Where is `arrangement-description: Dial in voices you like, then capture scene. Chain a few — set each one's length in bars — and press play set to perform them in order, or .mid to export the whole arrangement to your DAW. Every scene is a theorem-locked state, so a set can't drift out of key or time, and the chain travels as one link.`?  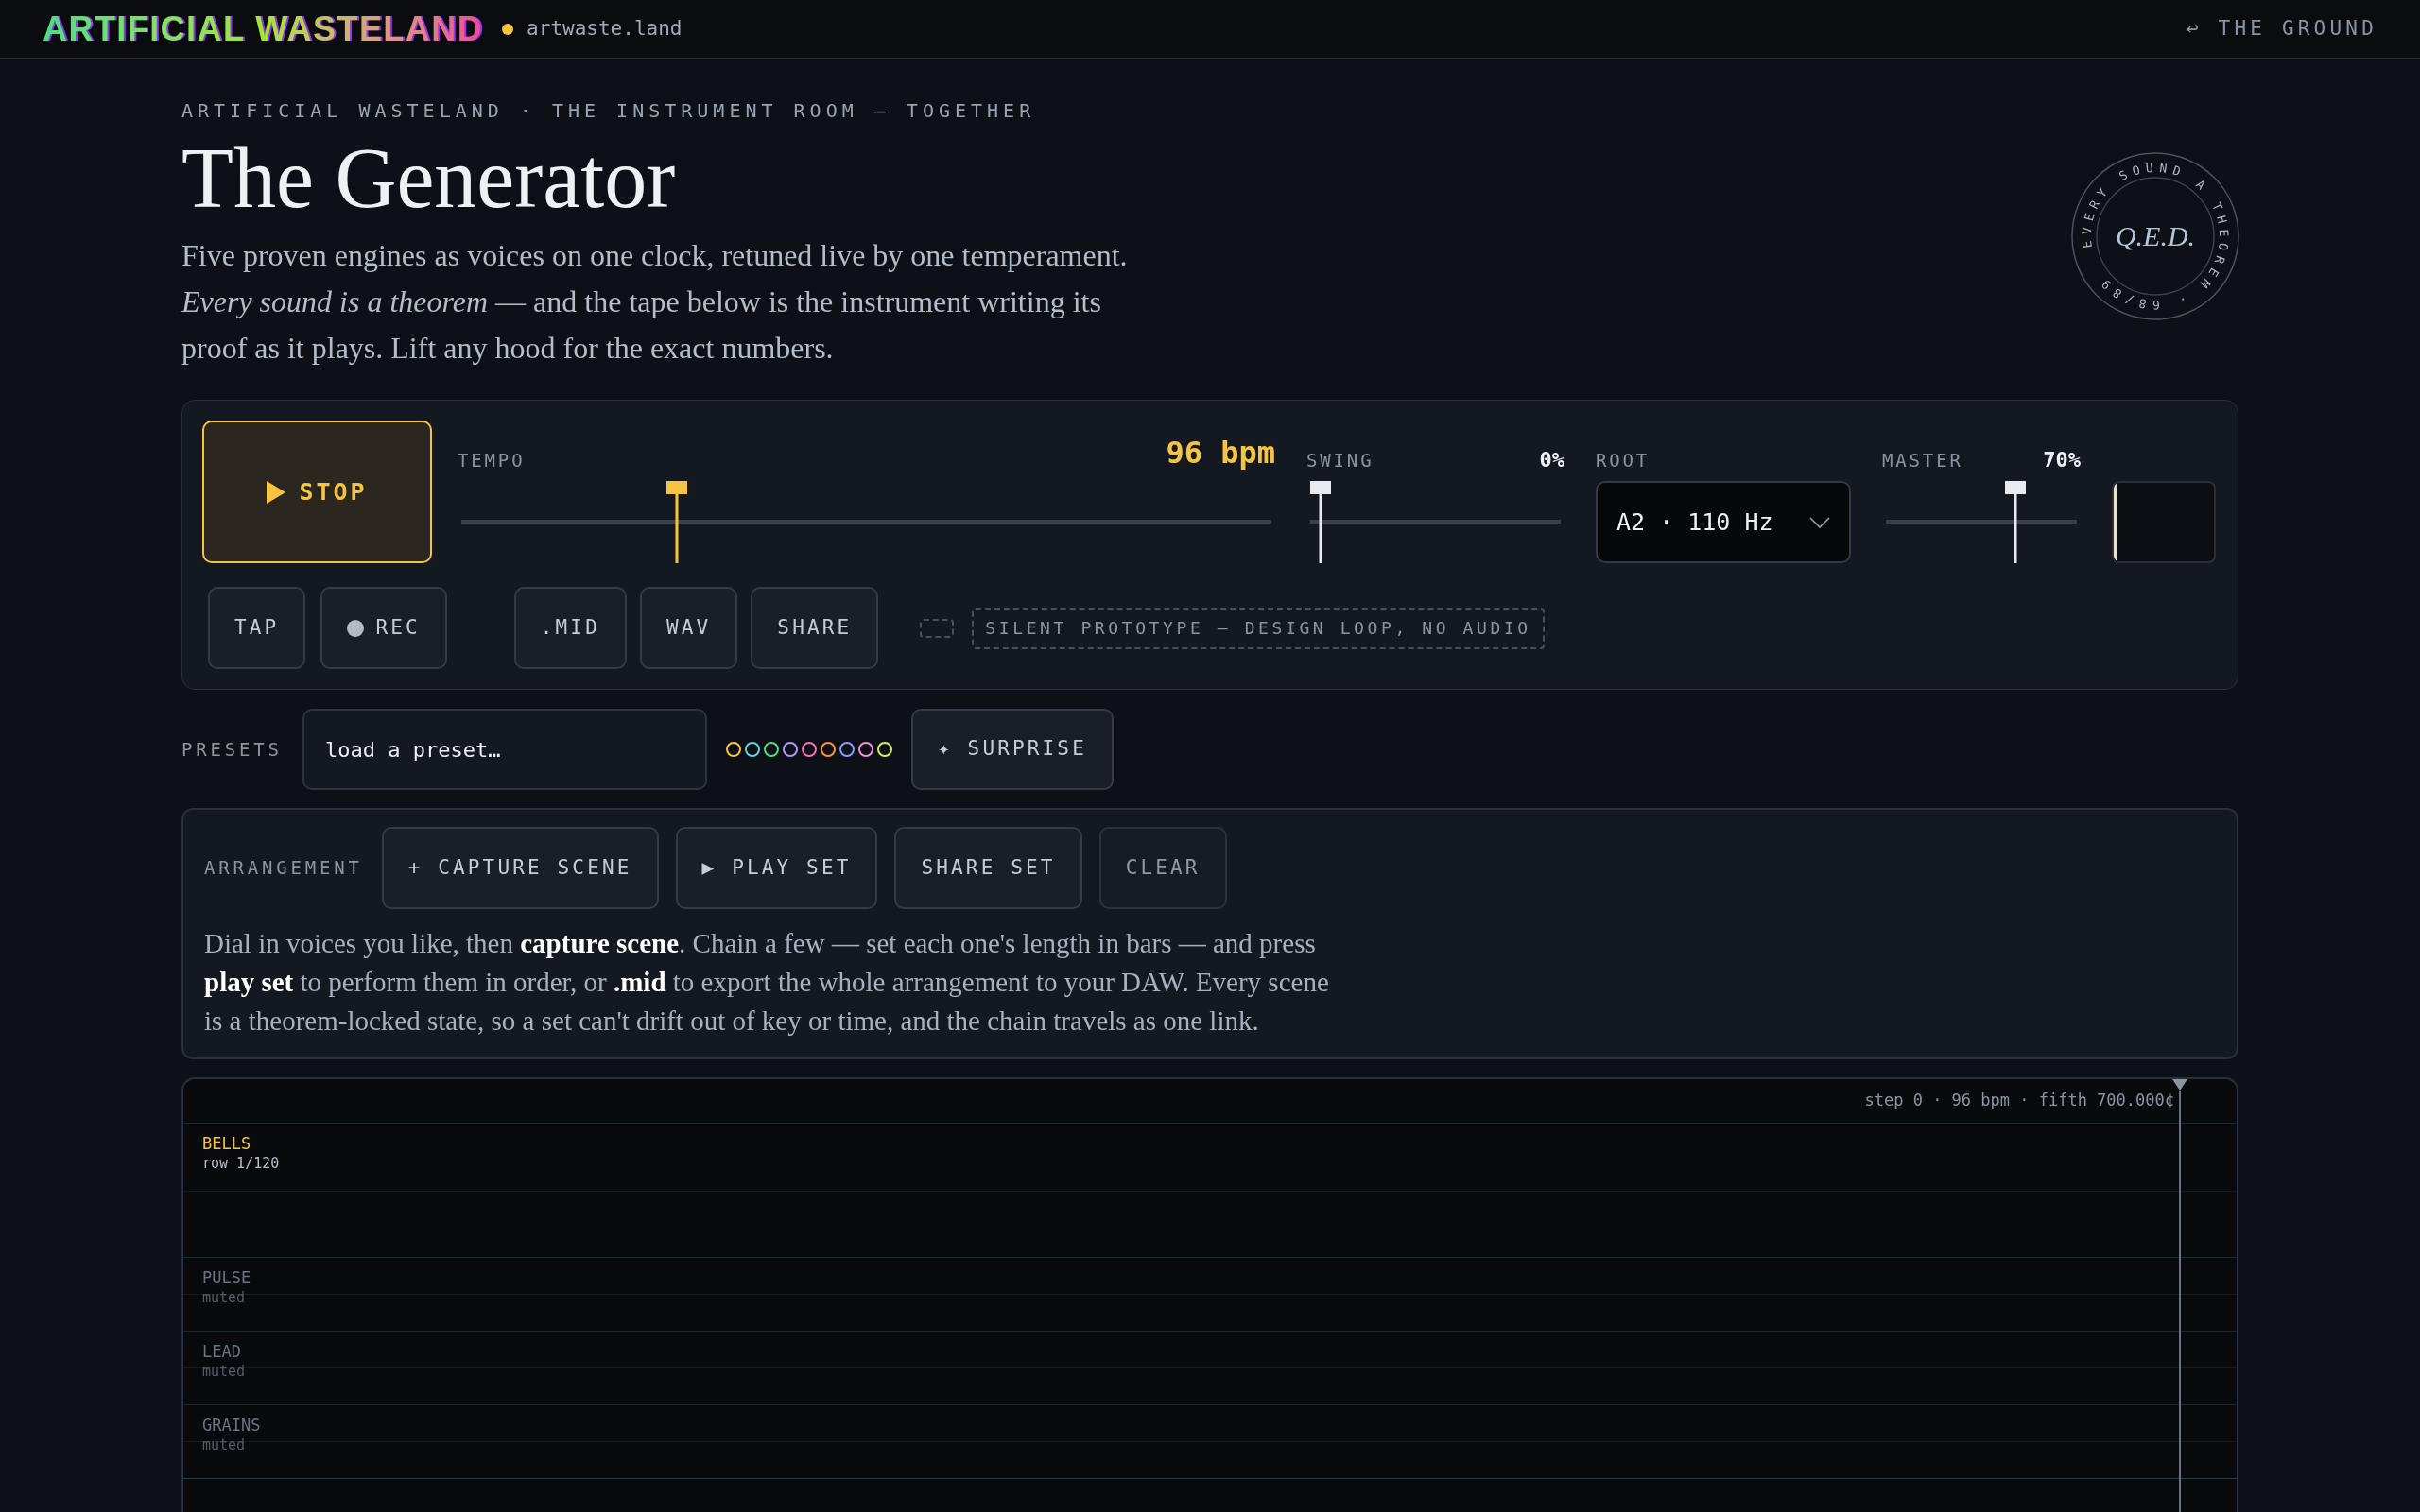
arrangement-description: Dial in voices you like, then capture scene. Chain a few — set each one's length in bars — and press play set to perform them in order, or .mid to export the whole arrangement to your DAW. Every scene is a theorem-locked state, so a set can't drift out of key or time, and the chain travels as one link. is located at coordinates (767, 982).